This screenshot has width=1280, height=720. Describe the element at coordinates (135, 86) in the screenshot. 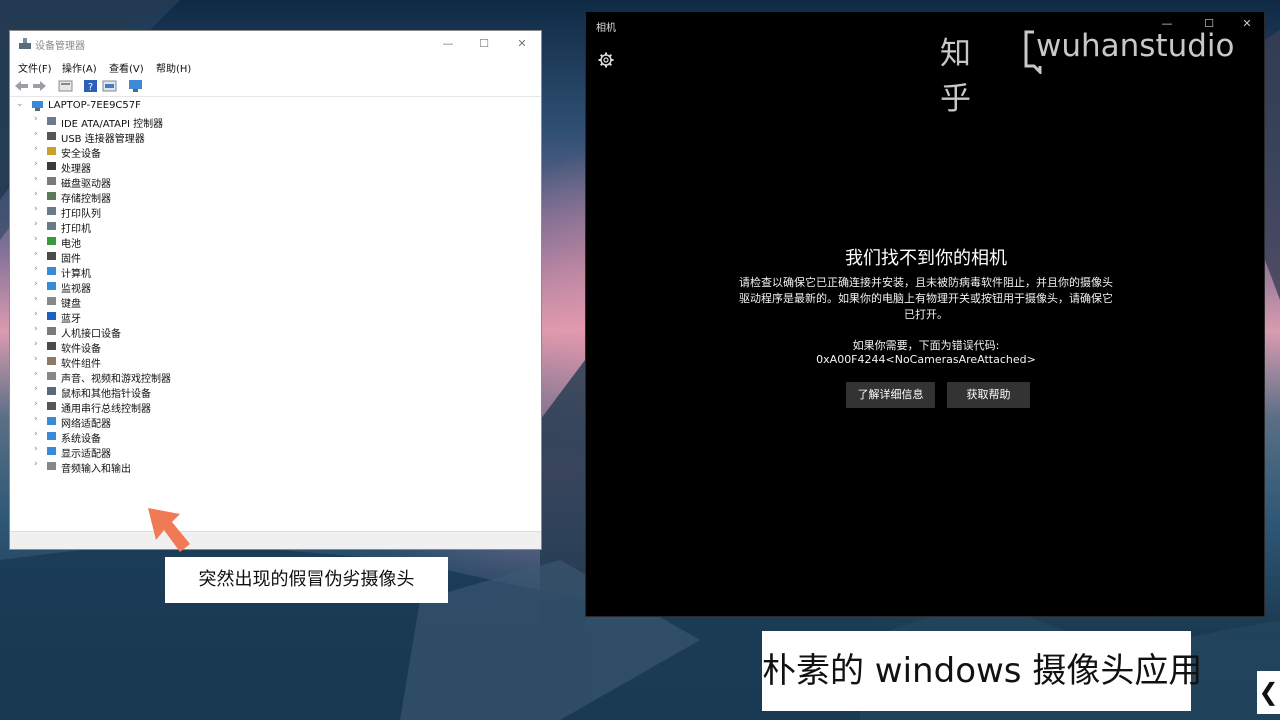

I see `scan-hardware-icon` at that location.